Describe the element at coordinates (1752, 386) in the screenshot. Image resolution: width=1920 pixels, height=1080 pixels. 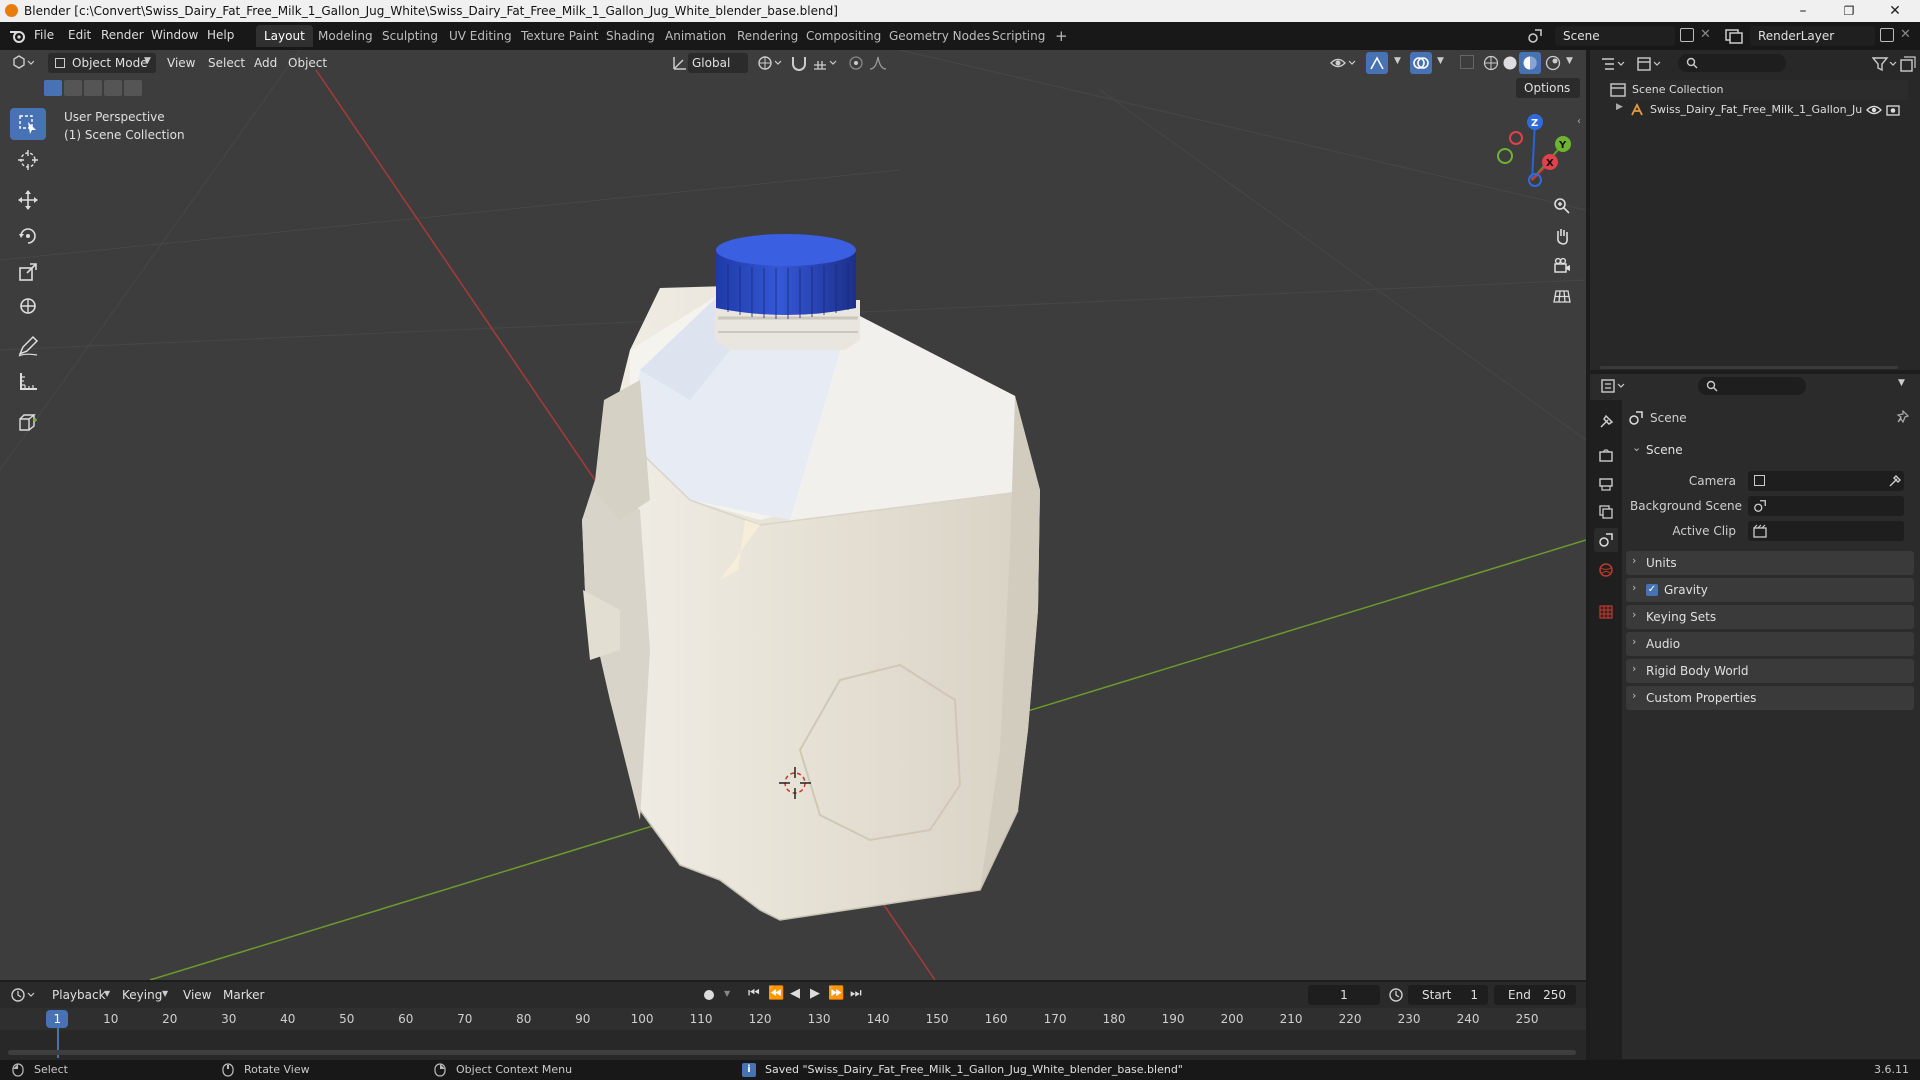
I see `properties-search-input` at that location.